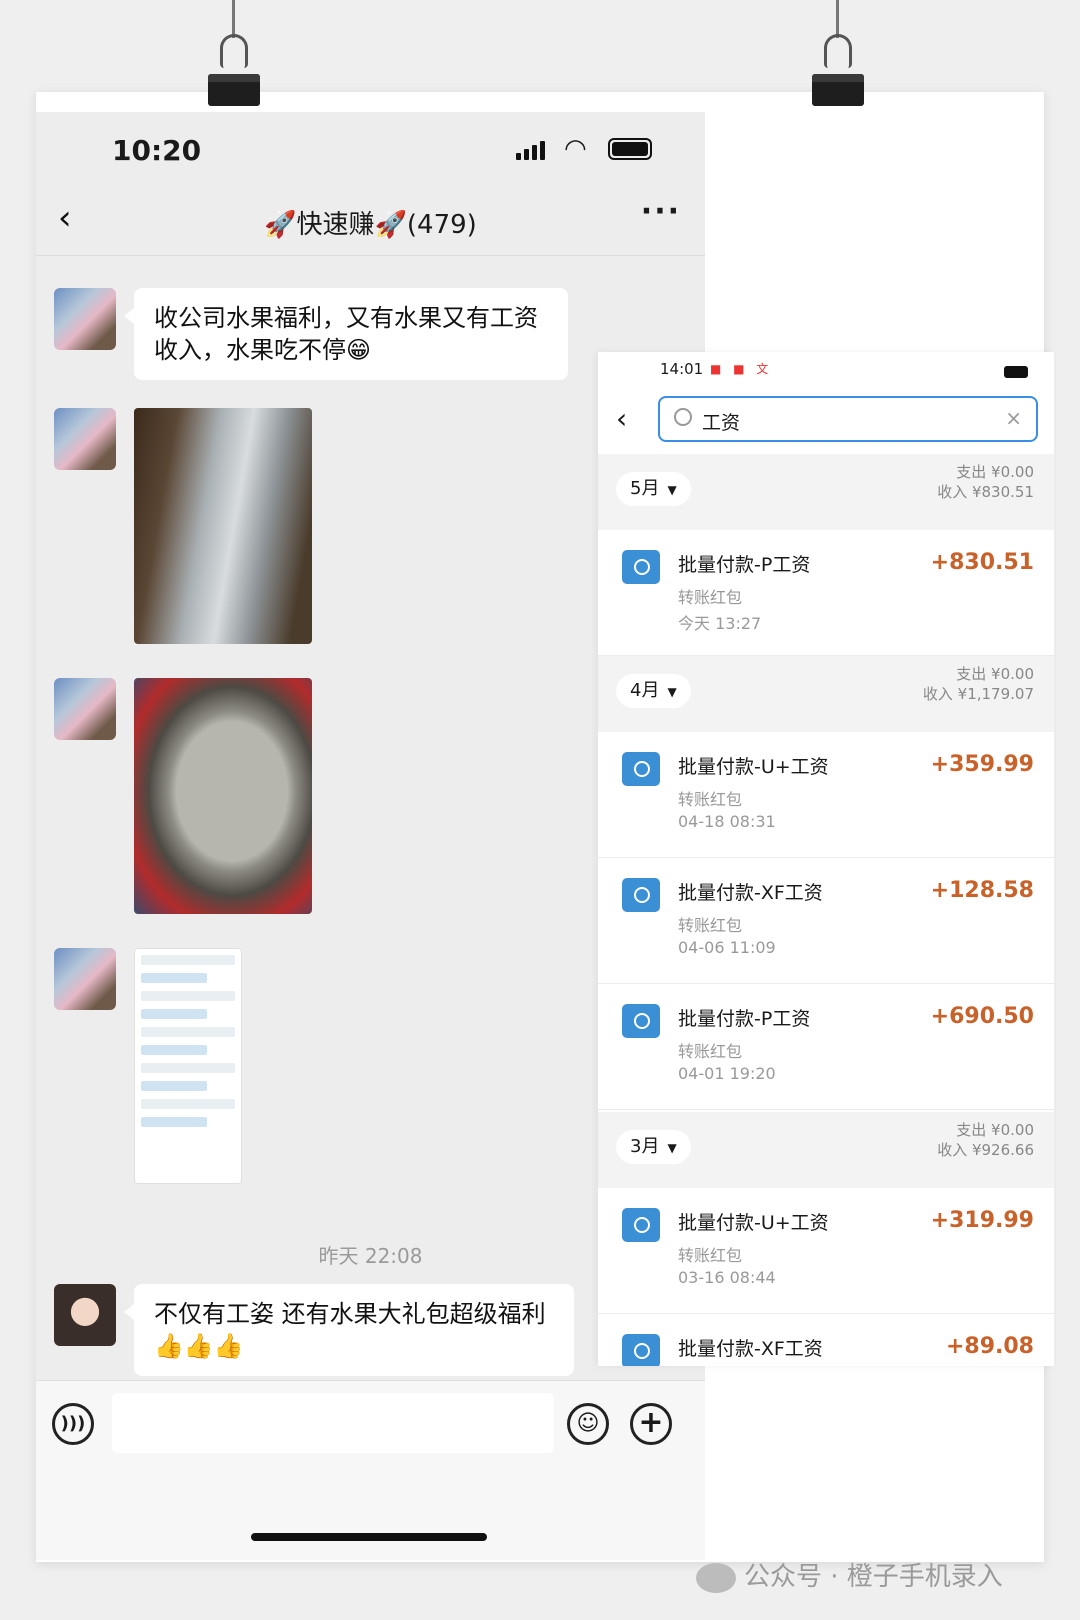 Image resolution: width=1080 pixels, height=1620 pixels. What do you see at coordinates (826, 921) in the screenshot?
I see `transaction-row: 批量付款-XF工资 转账红包 04-06 11:09 +128.58` at bounding box center [826, 921].